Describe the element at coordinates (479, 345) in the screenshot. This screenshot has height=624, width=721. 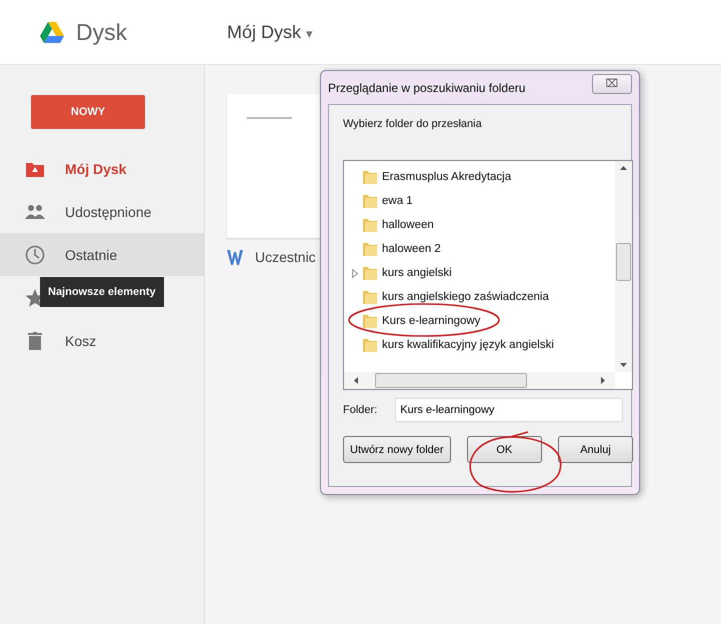
I see `folder-item: kurs kwalifikacyjny język angielski` at that location.